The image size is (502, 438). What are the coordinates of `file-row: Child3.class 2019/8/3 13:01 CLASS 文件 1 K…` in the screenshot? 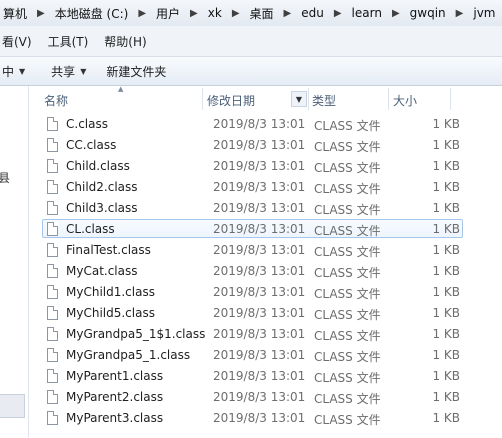 It's located at (266, 208).